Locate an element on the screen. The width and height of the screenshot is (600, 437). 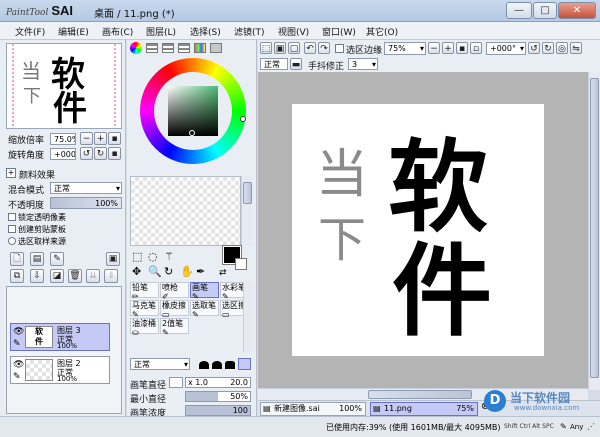
menu-select: 选择(S) is located at coordinates (205, 31).